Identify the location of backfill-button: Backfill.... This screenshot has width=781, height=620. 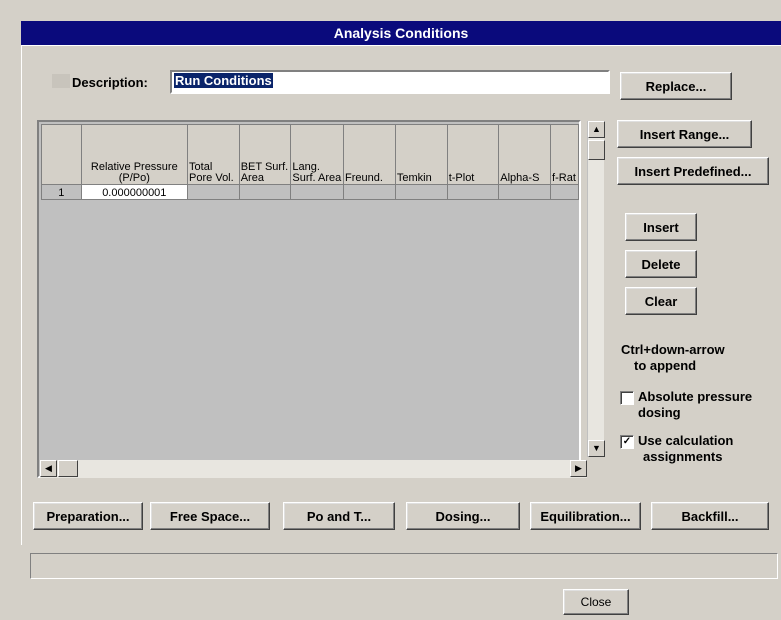
(710, 516).